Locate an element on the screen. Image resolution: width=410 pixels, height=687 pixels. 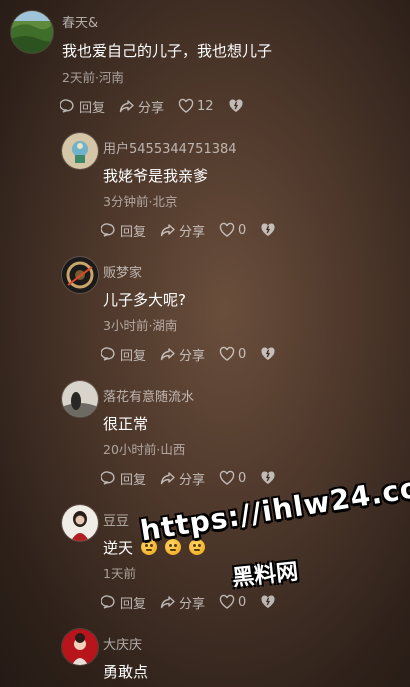
comment-text-content: 逆天 is located at coordinates (118, 548).